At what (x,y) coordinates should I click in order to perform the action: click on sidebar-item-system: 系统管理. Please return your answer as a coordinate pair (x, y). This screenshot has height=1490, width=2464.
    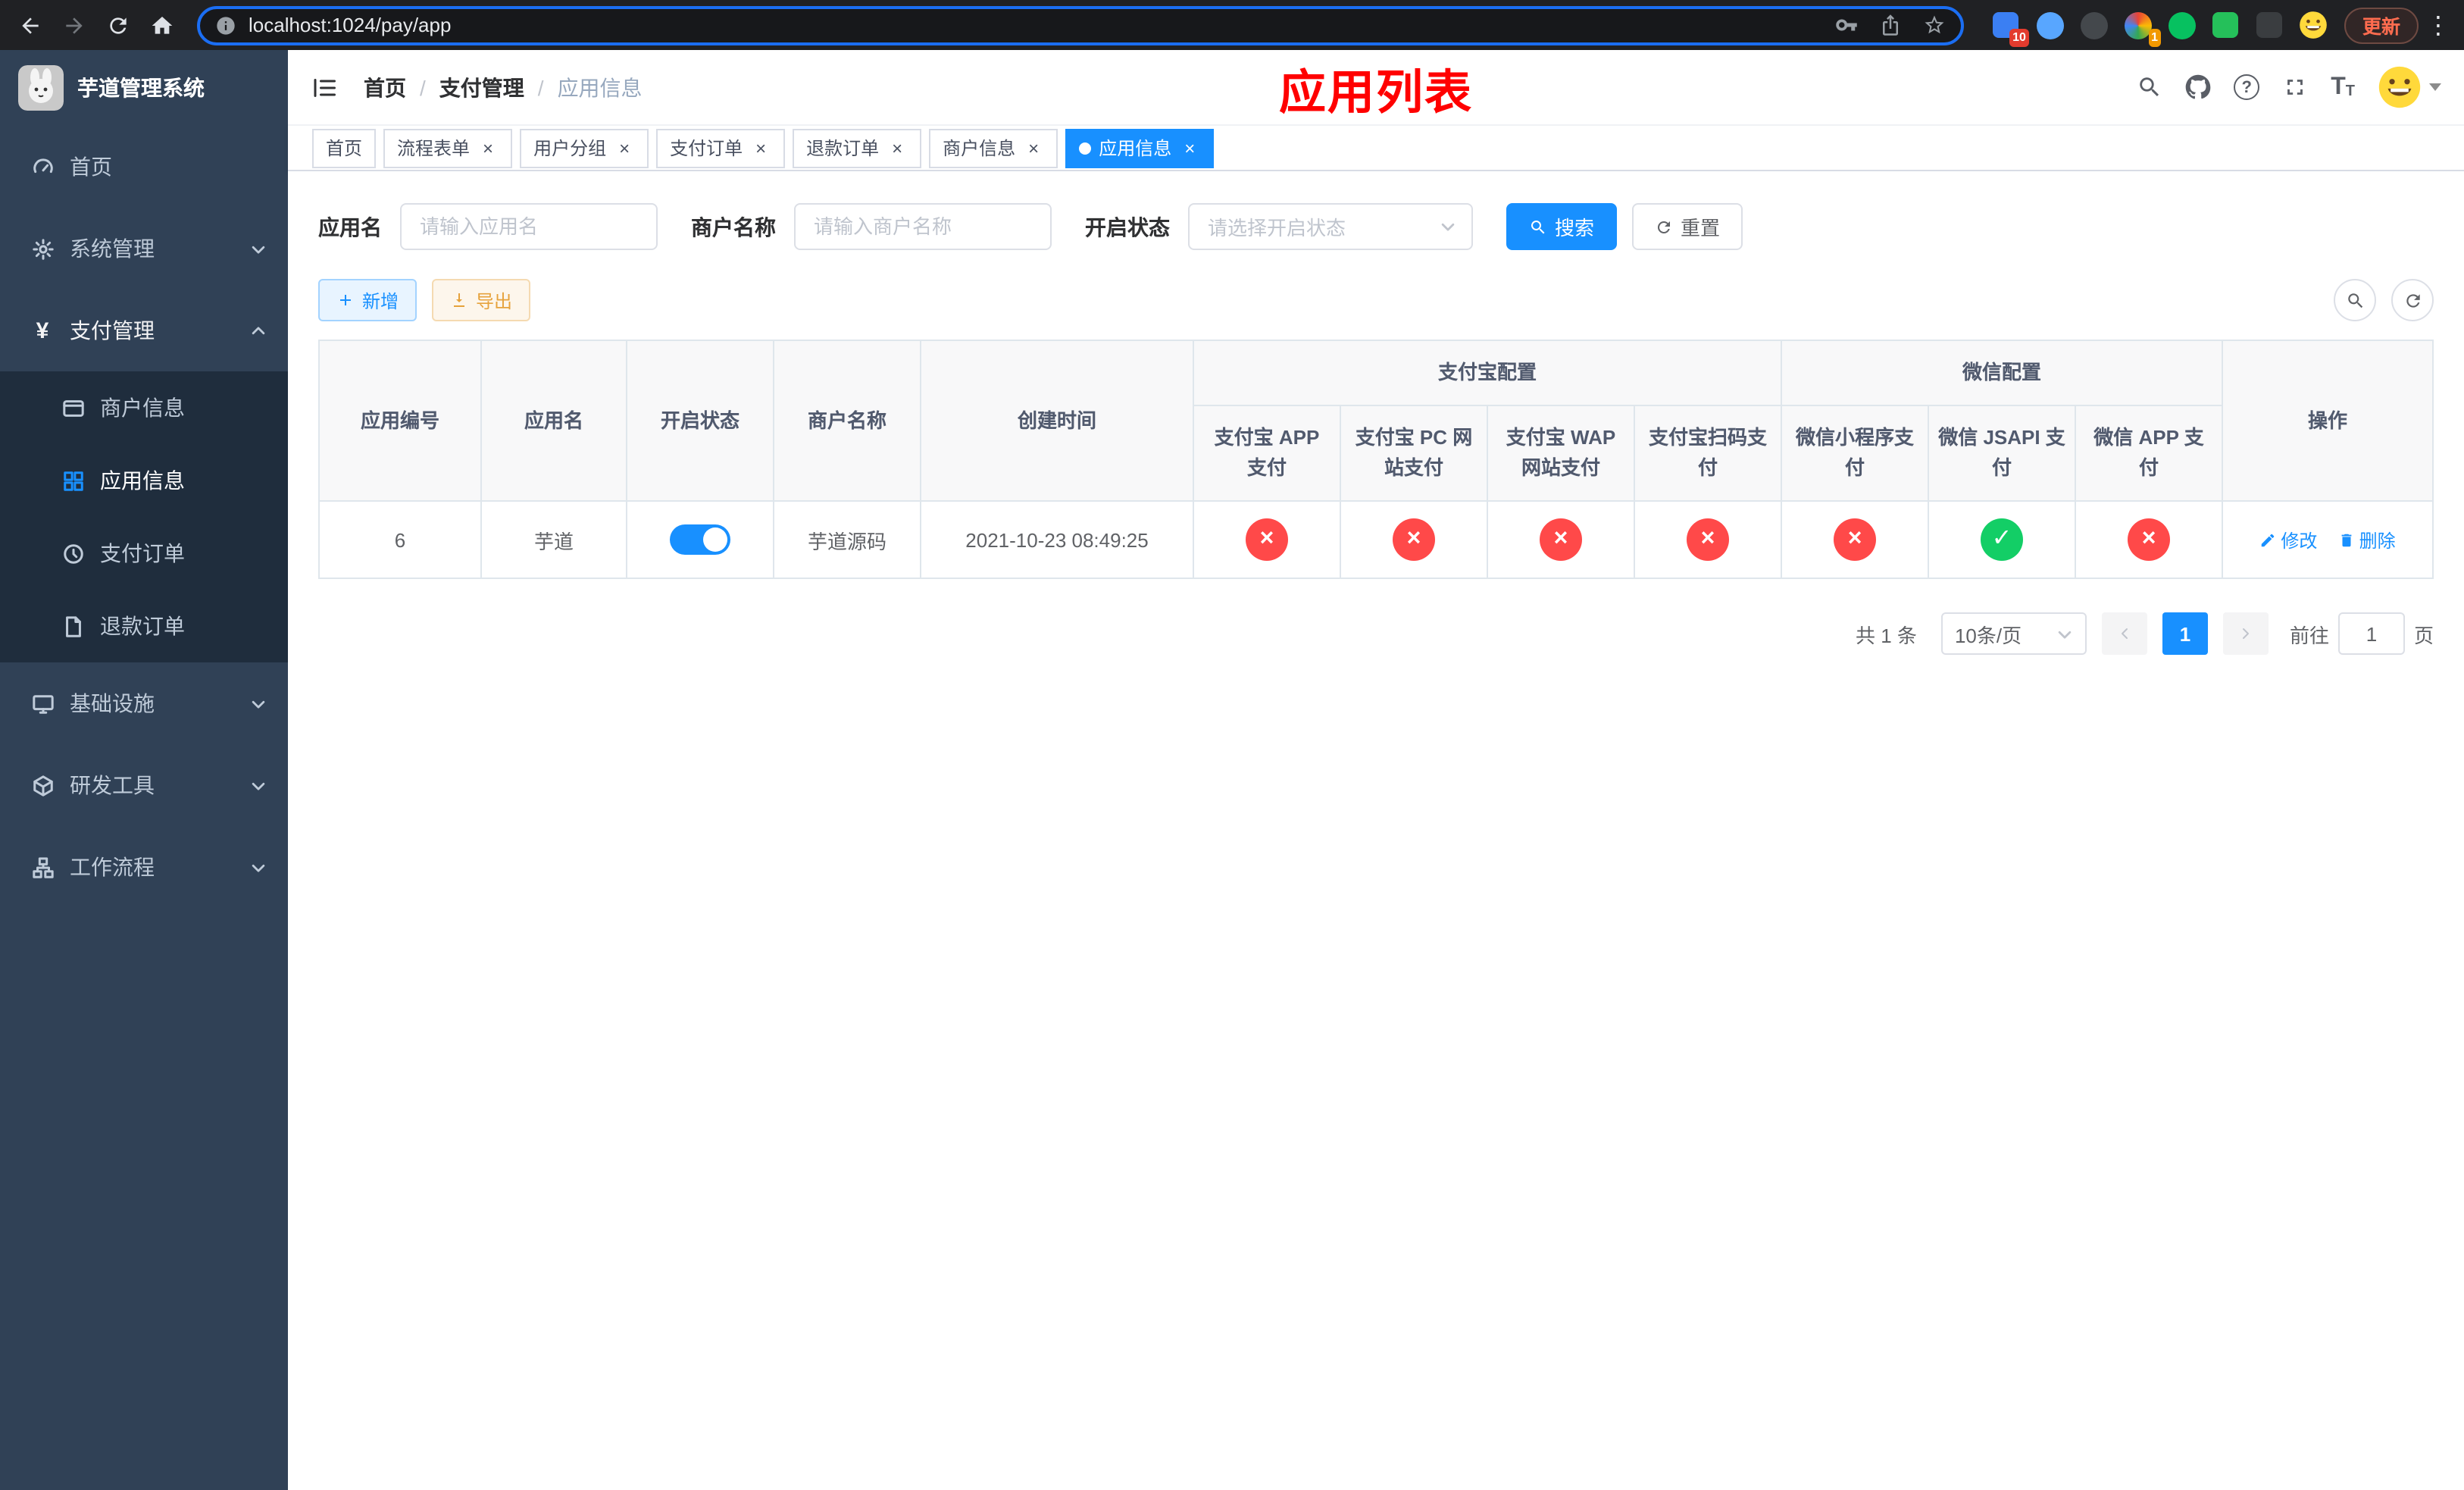
    Looking at the image, I should click on (144, 249).